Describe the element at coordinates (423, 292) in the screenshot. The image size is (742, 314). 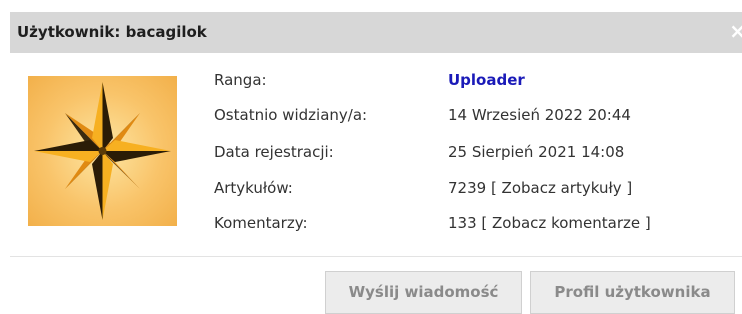
I see `send-message-button: Wyślij wiadomość` at that location.